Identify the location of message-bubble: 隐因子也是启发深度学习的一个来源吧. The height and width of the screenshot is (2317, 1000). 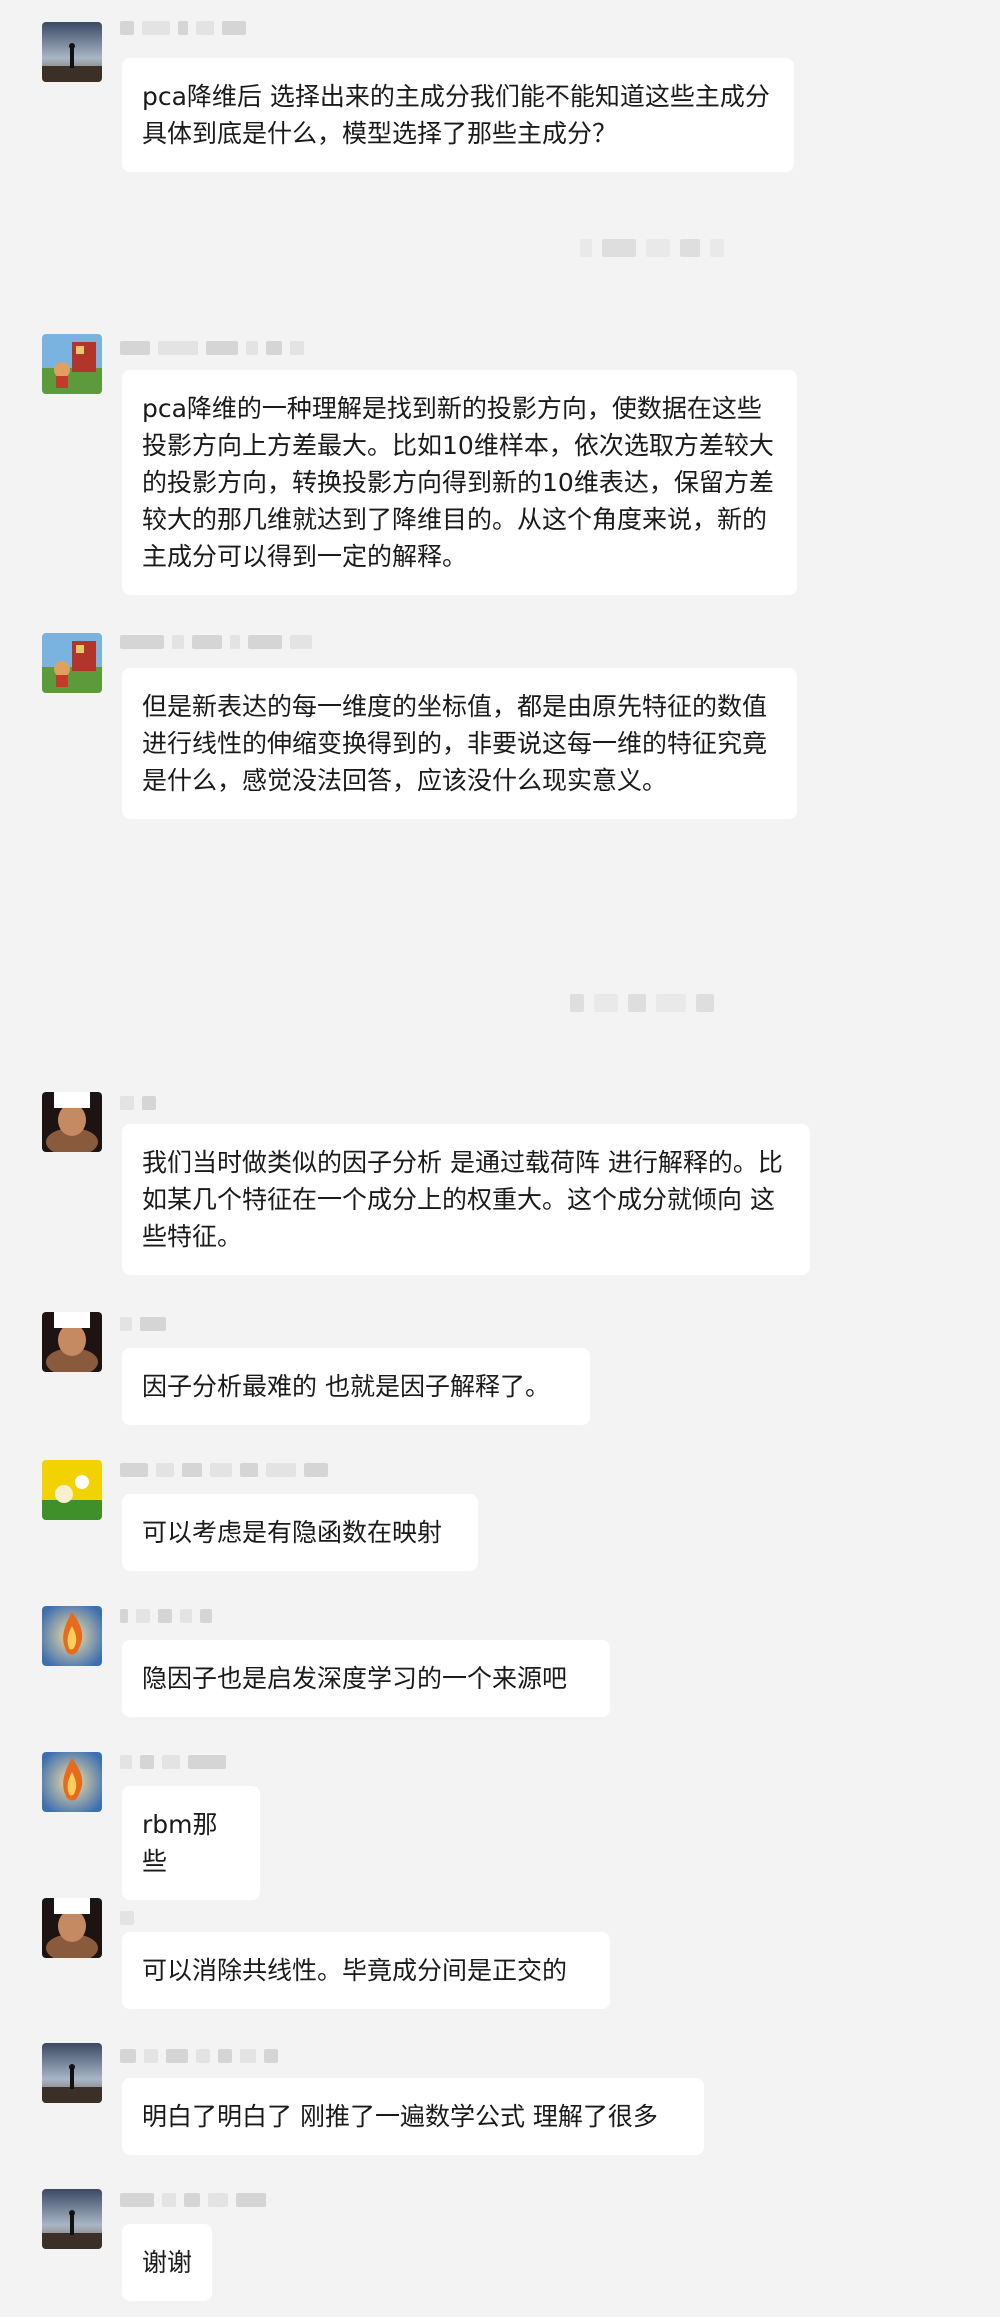
(366, 1678).